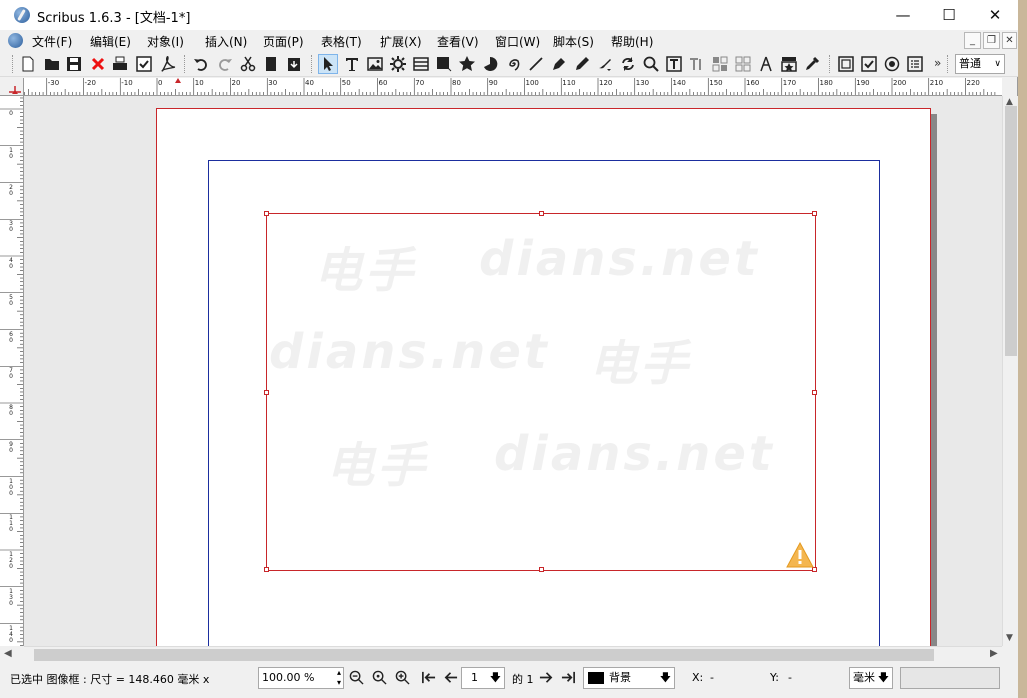  I want to click on scroll-left-icon: ◀, so click(8, 653).